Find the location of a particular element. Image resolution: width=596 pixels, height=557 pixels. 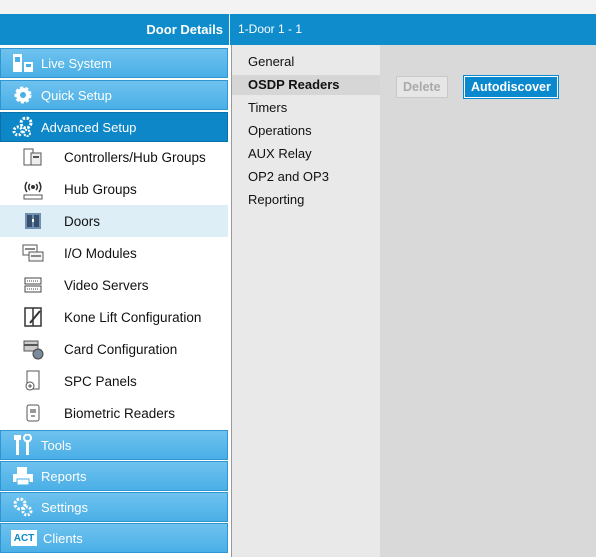

menu-item-osdp-readers: OSDP Readers is located at coordinates (306, 85).